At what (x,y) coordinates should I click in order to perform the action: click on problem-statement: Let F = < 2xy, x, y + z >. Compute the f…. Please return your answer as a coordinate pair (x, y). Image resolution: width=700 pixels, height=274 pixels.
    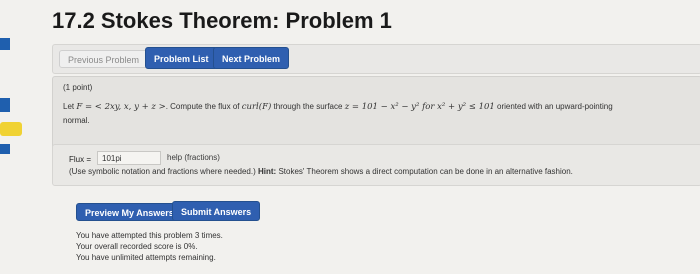
    Looking at the image, I should click on (378, 114).